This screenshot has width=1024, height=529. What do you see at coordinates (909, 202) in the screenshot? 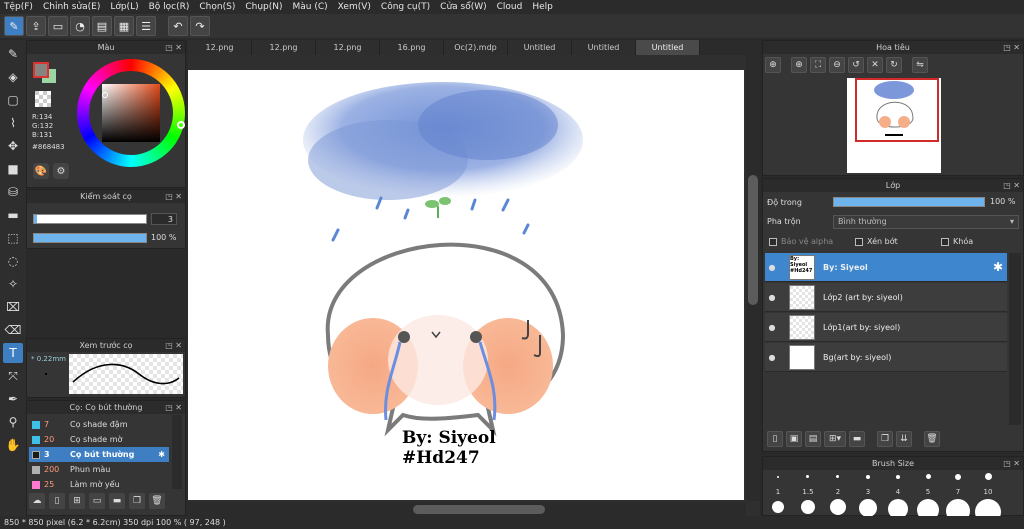
I see `layer-opacity-slider` at bounding box center [909, 202].